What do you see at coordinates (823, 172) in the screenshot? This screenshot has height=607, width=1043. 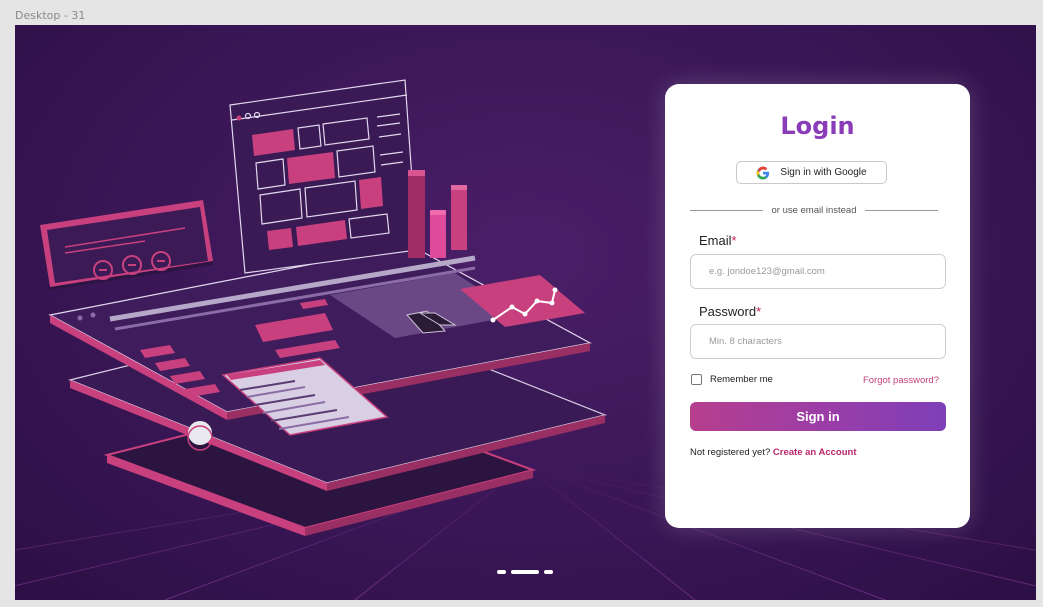 I see `google-signin-label: Sign in with Google` at bounding box center [823, 172].